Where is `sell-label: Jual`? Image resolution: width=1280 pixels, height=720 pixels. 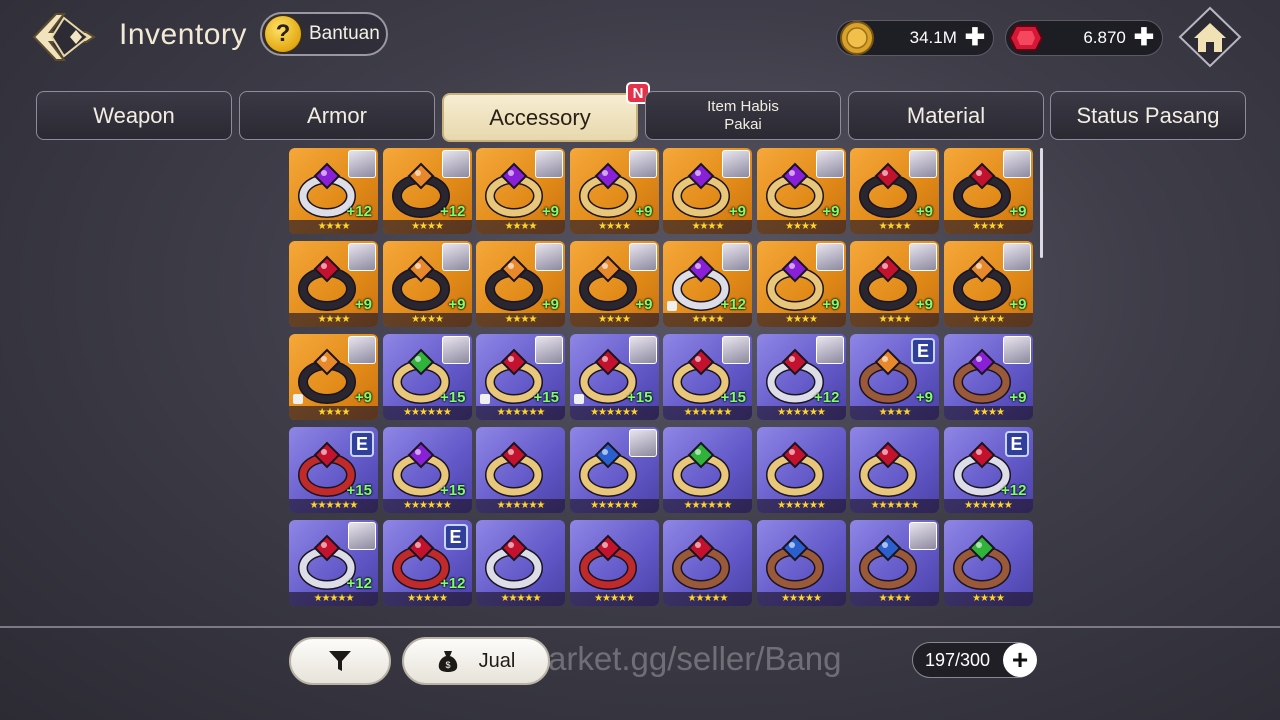
sell-label: Jual is located at coordinates (497, 660).